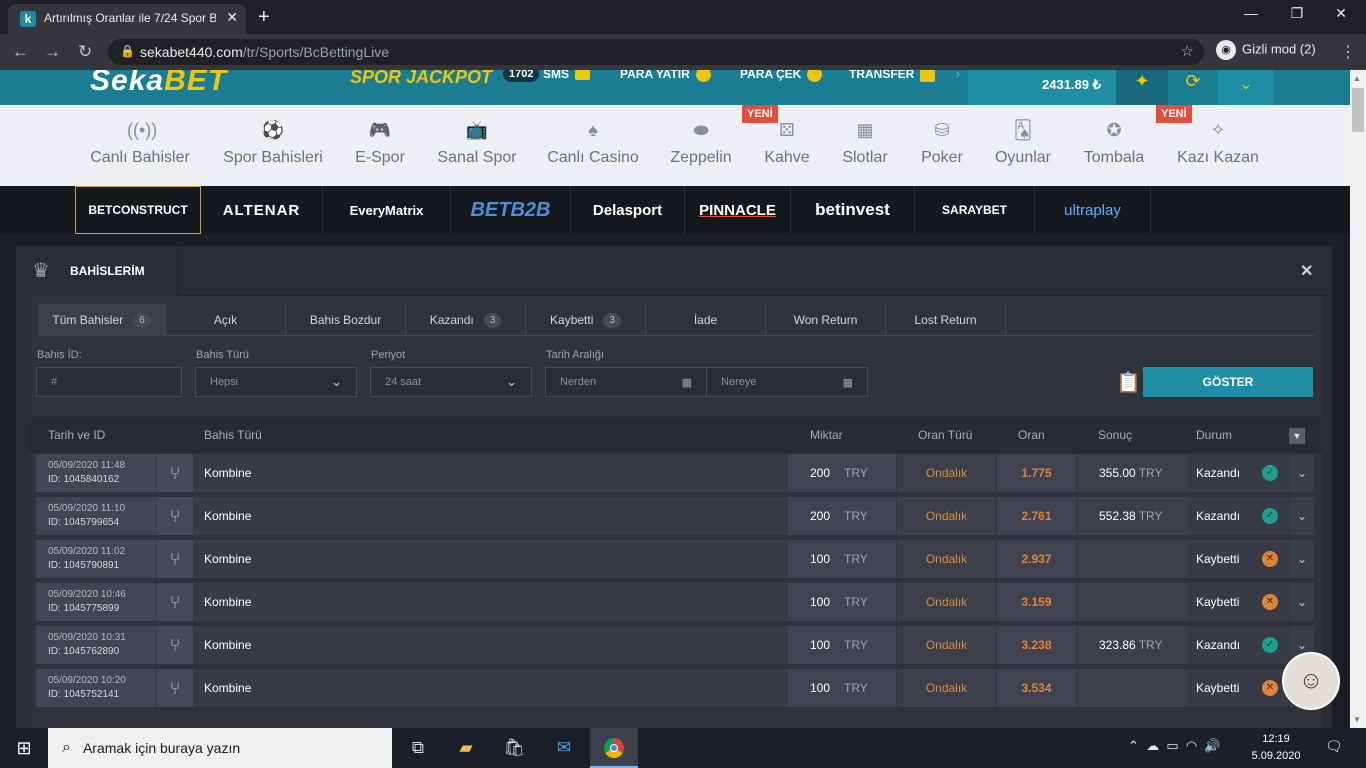  I want to click on nav-item-live-casino: ♠ Canlı Casino, so click(593, 145).